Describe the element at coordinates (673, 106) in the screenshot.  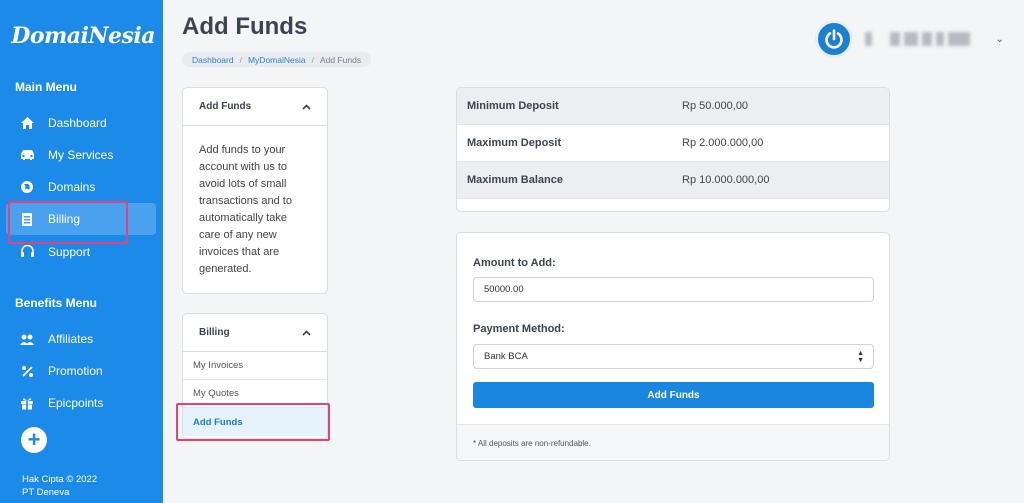
I see `table-row: Minimum Deposit Rp 50.000,00` at that location.